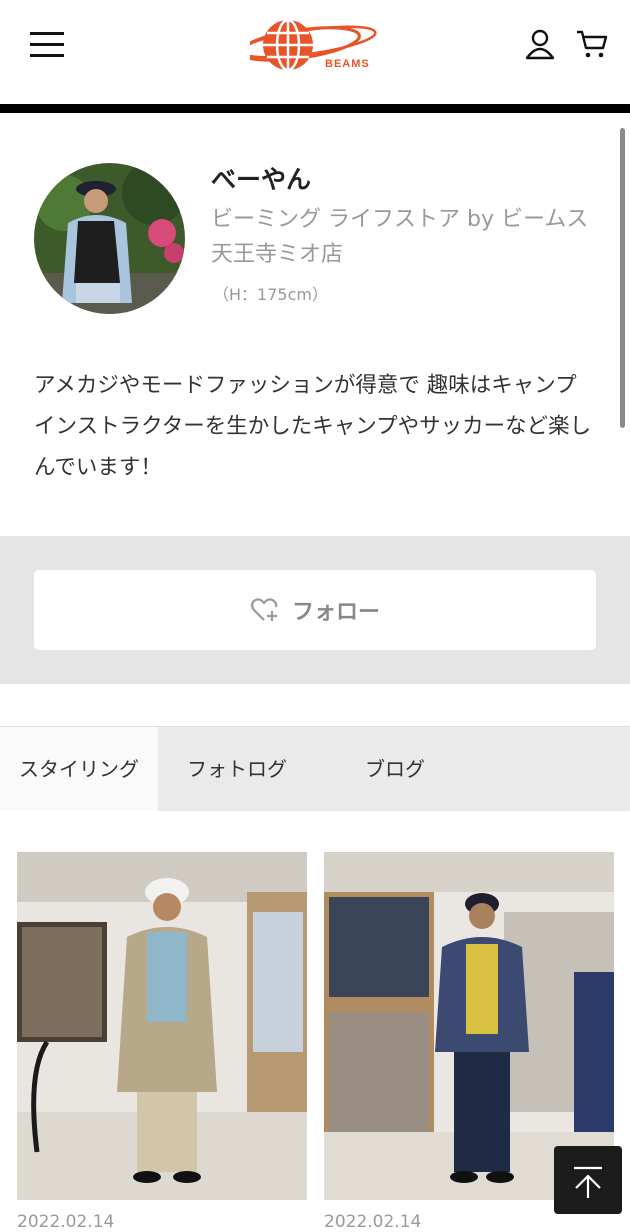 This screenshot has height=1232, width=630. I want to click on heart-plus-icon, so click(264, 609).